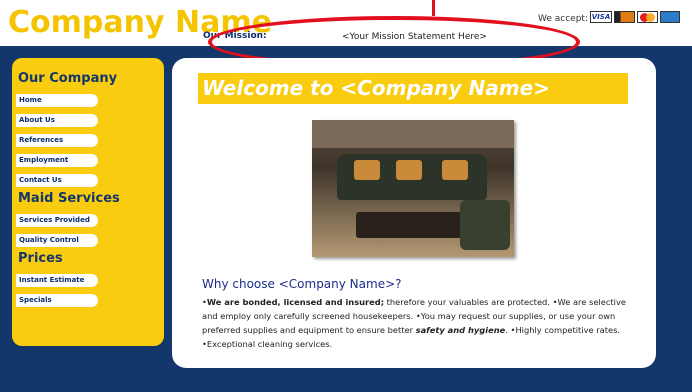 Image resolution: width=692 pixels, height=392 pixels. Describe the element at coordinates (413, 134) in the screenshot. I see `photo-wall` at that location.